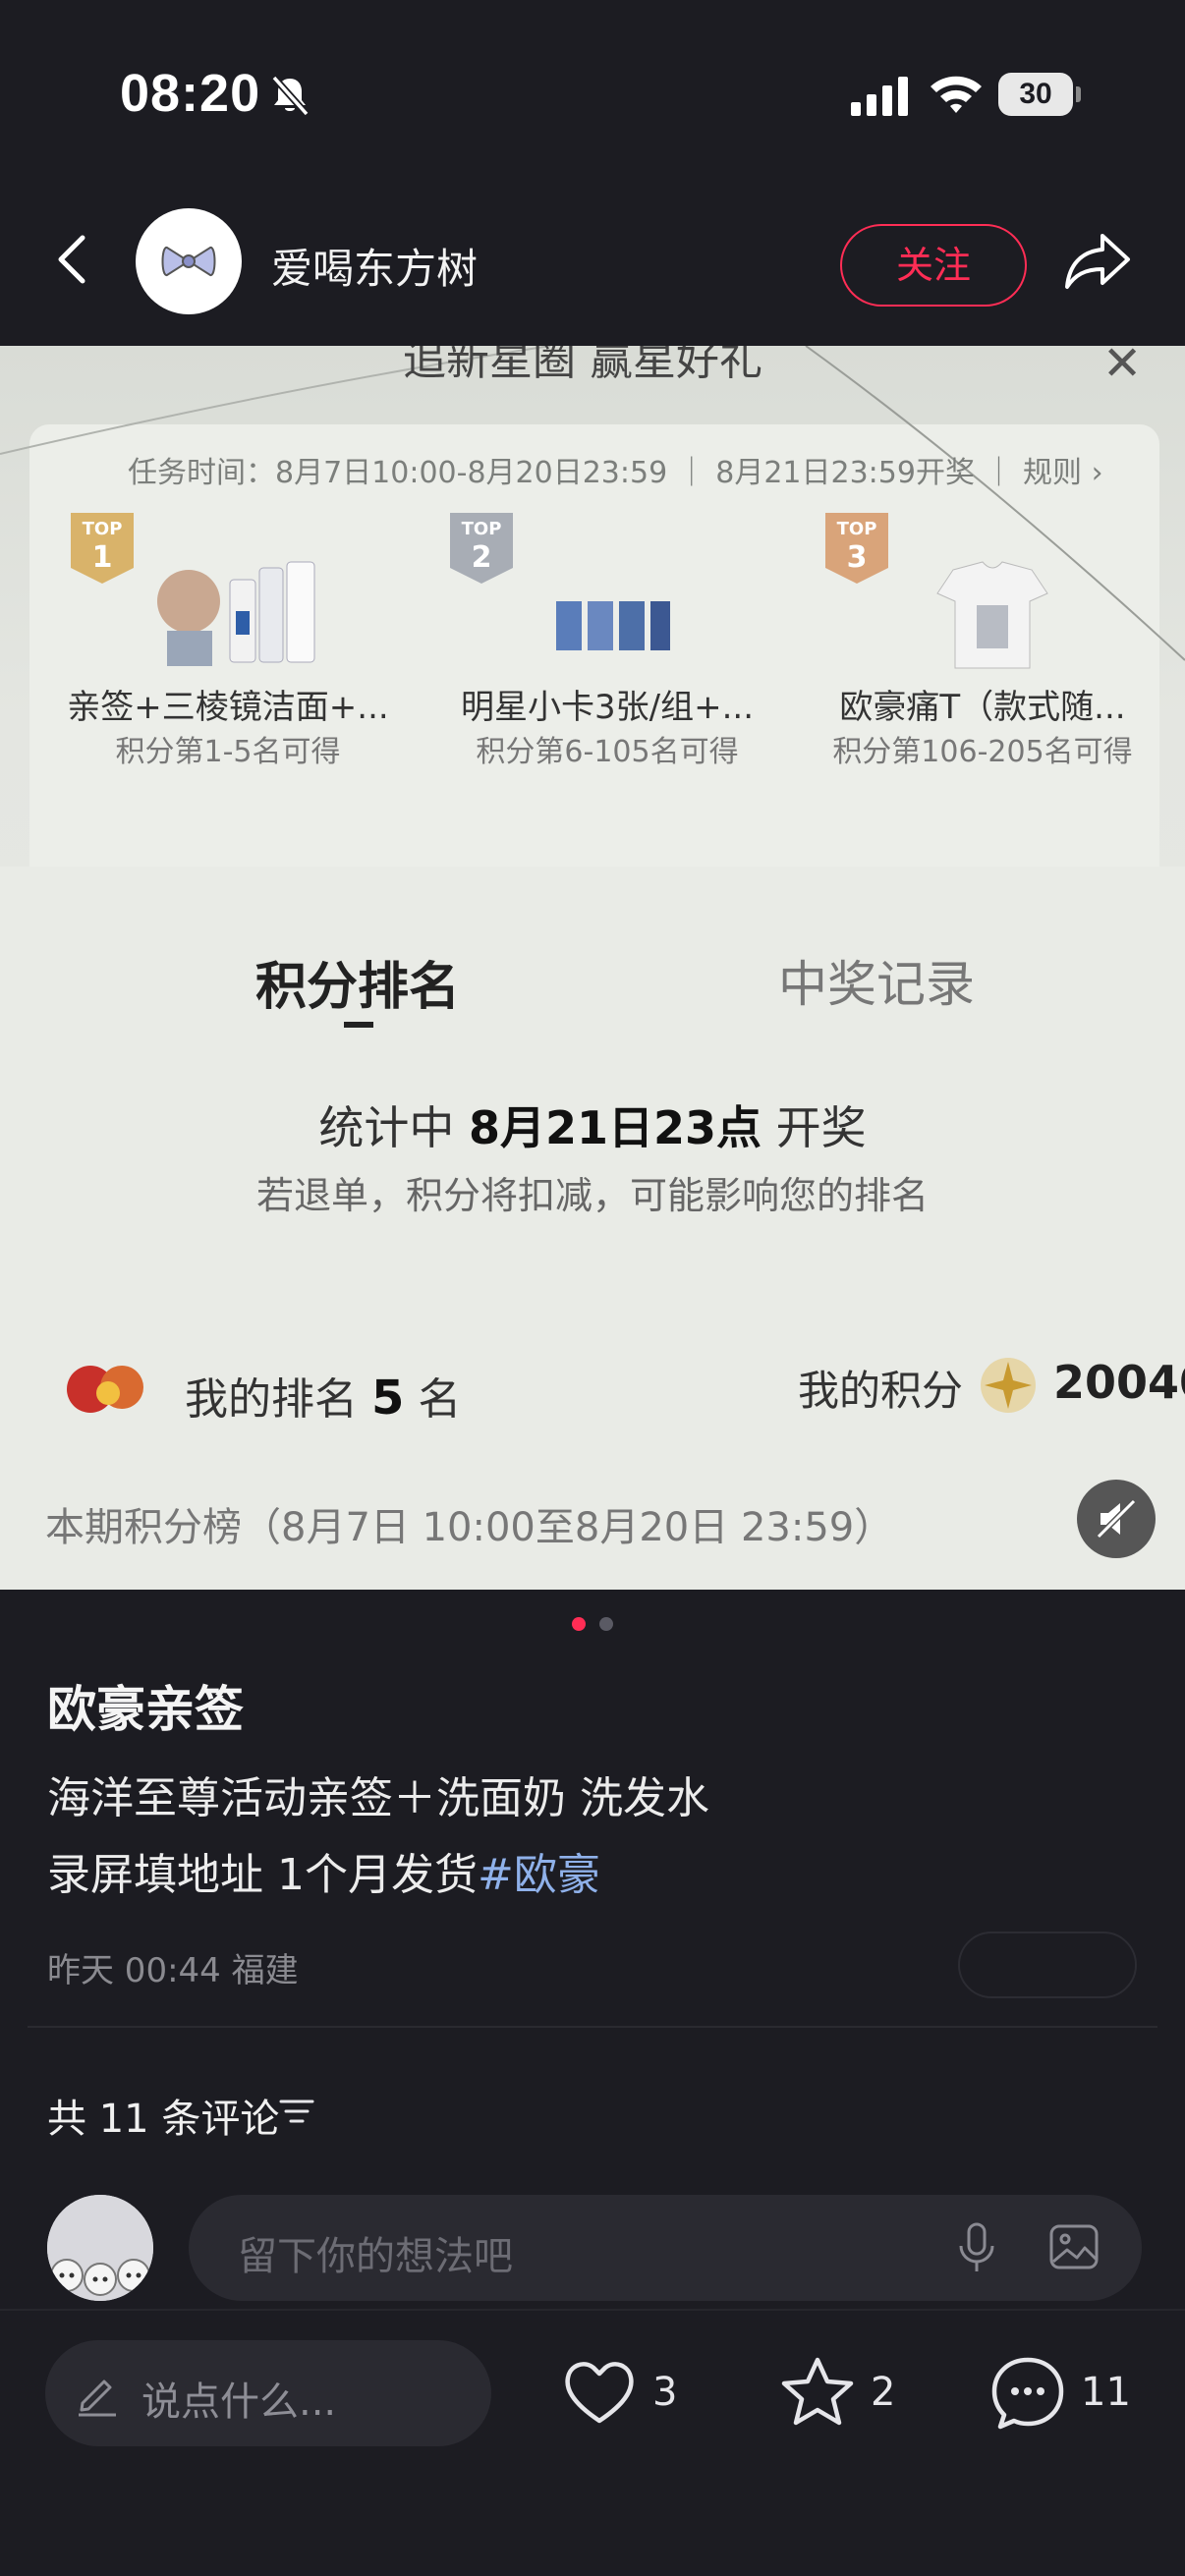 The width and height of the screenshot is (1185, 2576). I want to click on pen-icon, so click(98, 2398).